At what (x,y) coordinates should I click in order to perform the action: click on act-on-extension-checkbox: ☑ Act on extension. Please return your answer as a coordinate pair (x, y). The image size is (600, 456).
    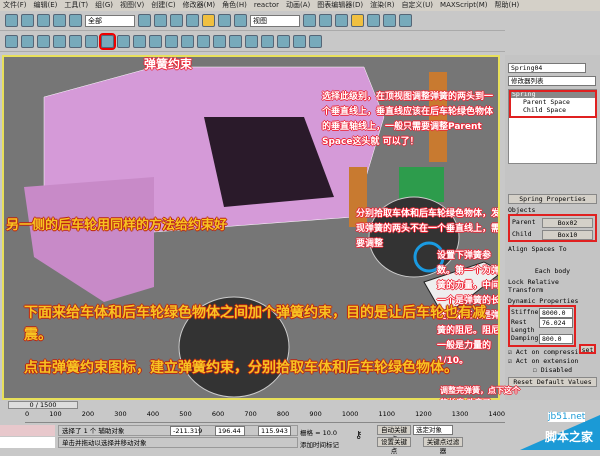
    Looking at the image, I should click on (552, 361).